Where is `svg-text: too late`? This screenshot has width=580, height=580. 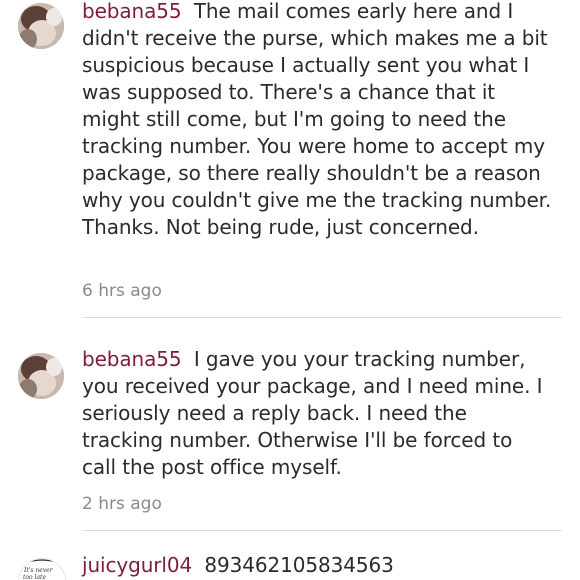 svg-text: too late is located at coordinates (34, 577).